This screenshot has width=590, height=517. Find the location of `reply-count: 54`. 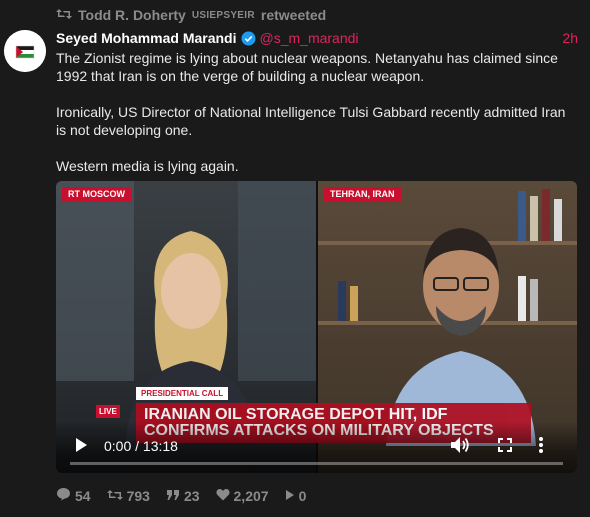

reply-count: 54 is located at coordinates (83, 495).